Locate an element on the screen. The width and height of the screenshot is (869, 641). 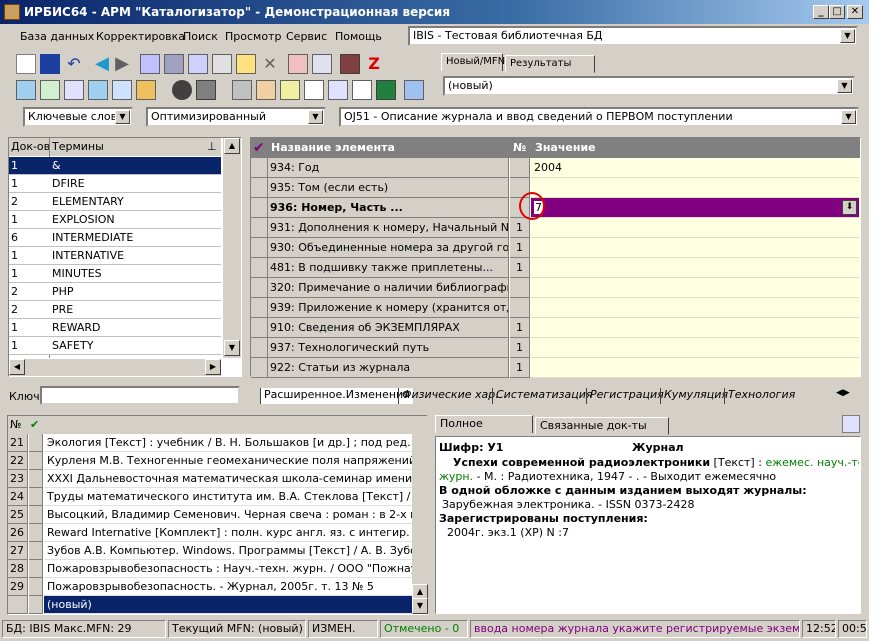
tab-cumulation: Кумуляция is located at coordinates (695, 396).